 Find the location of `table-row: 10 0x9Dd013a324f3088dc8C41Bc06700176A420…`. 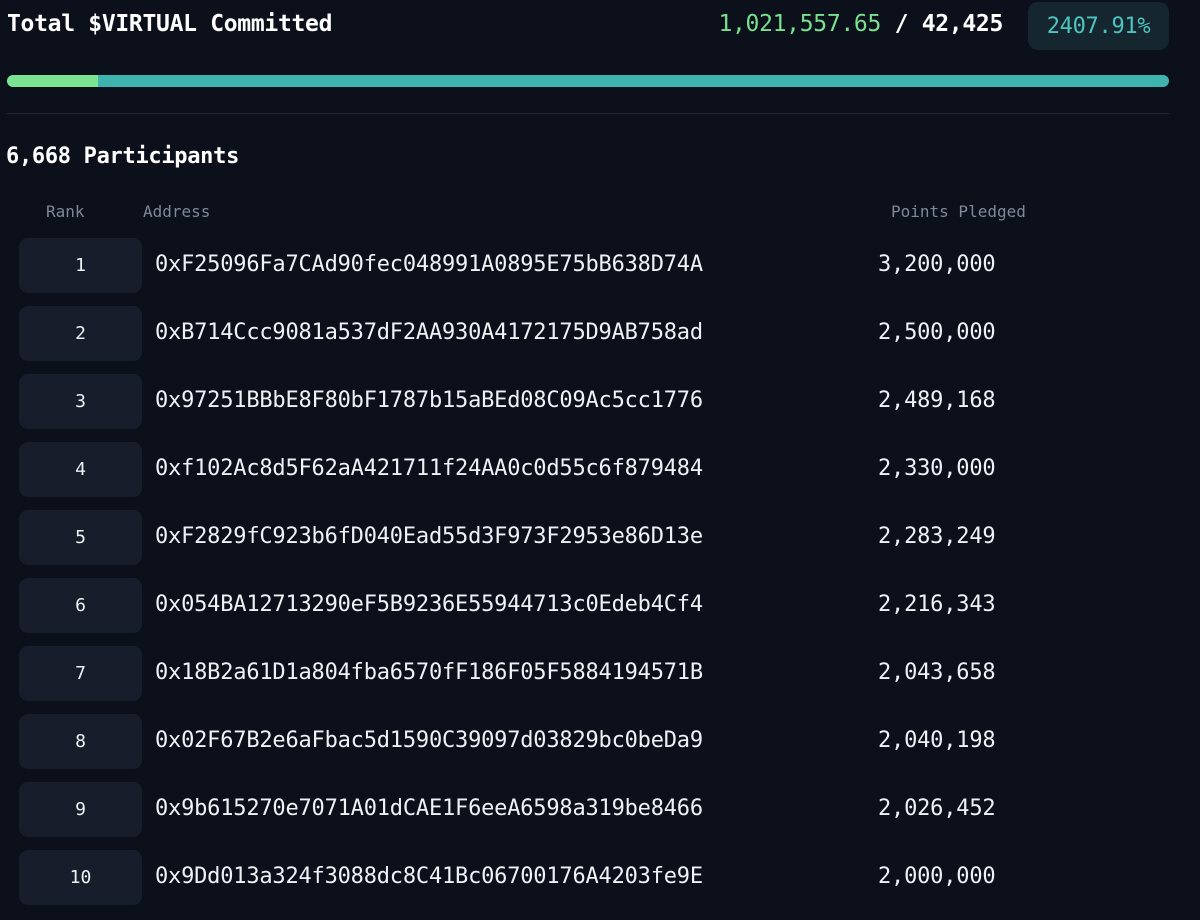

table-row: 10 0x9Dd013a324f3088dc8C41Bc06700176A420… is located at coordinates (600, 878).